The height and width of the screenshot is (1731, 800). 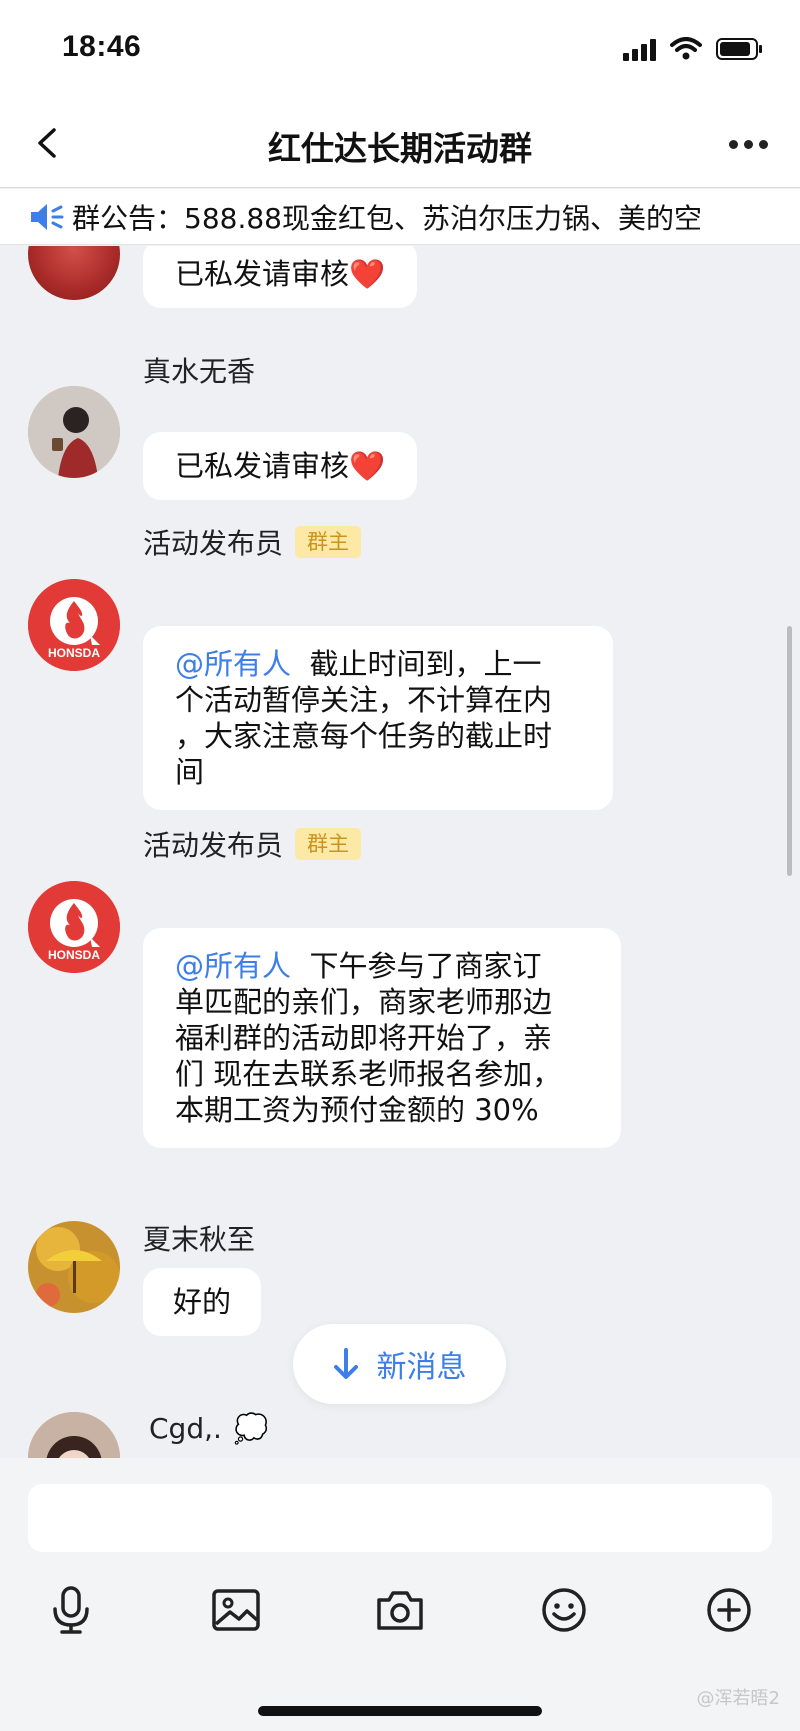 What do you see at coordinates (190, 772) in the screenshot?
I see `message-line: 间` at bounding box center [190, 772].